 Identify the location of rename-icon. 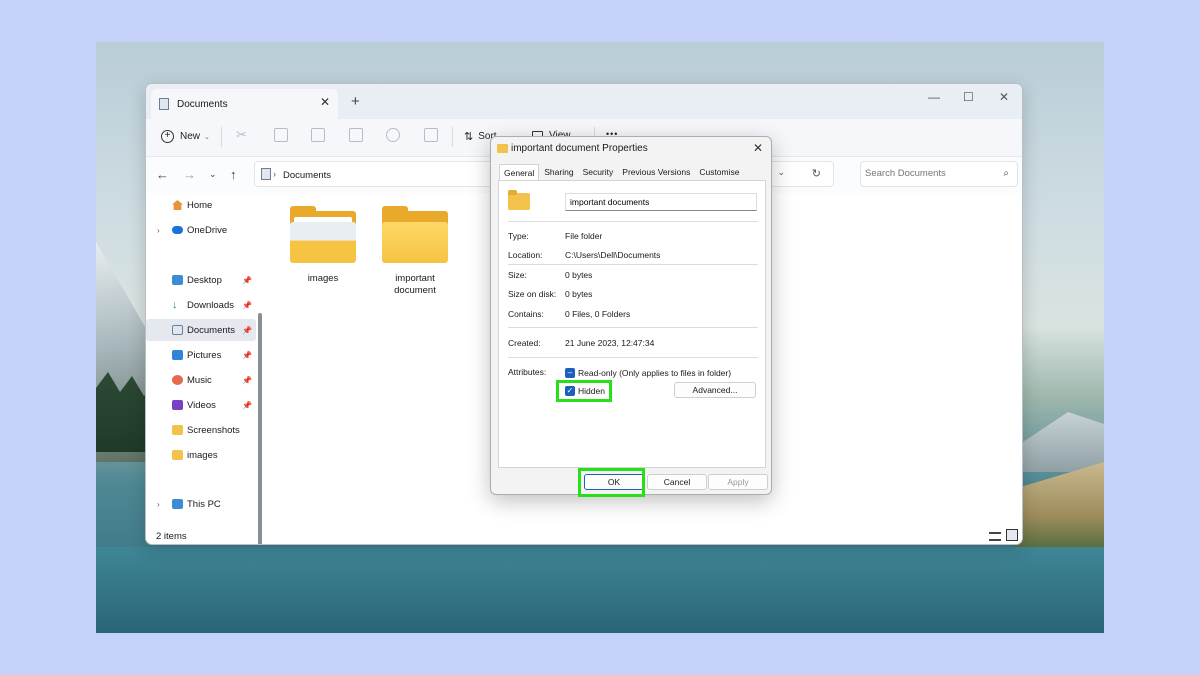
(356, 135).